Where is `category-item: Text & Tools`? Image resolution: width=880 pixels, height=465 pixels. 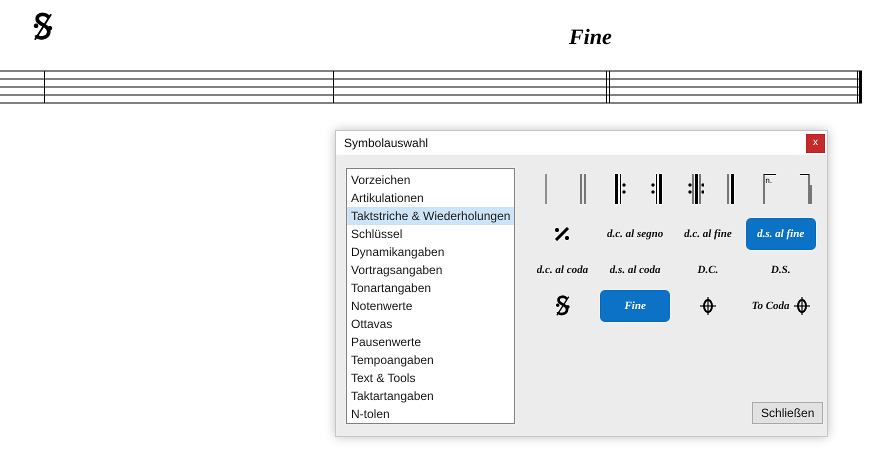 category-item: Text & Tools is located at coordinates (430, 378).